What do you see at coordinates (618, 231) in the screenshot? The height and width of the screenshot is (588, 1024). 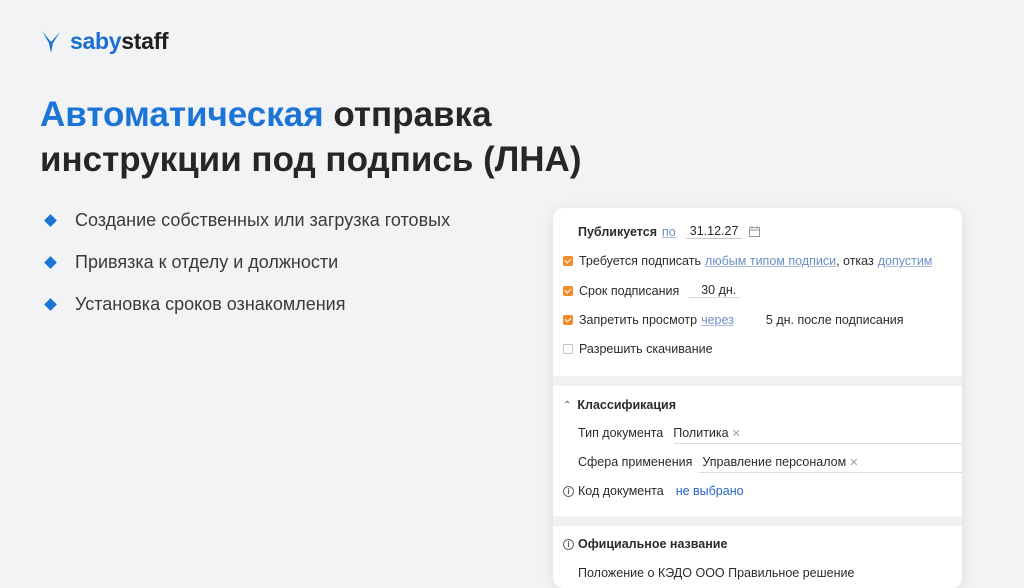 I see `publish-label: Публикуется` at bounding box center [618, 231].